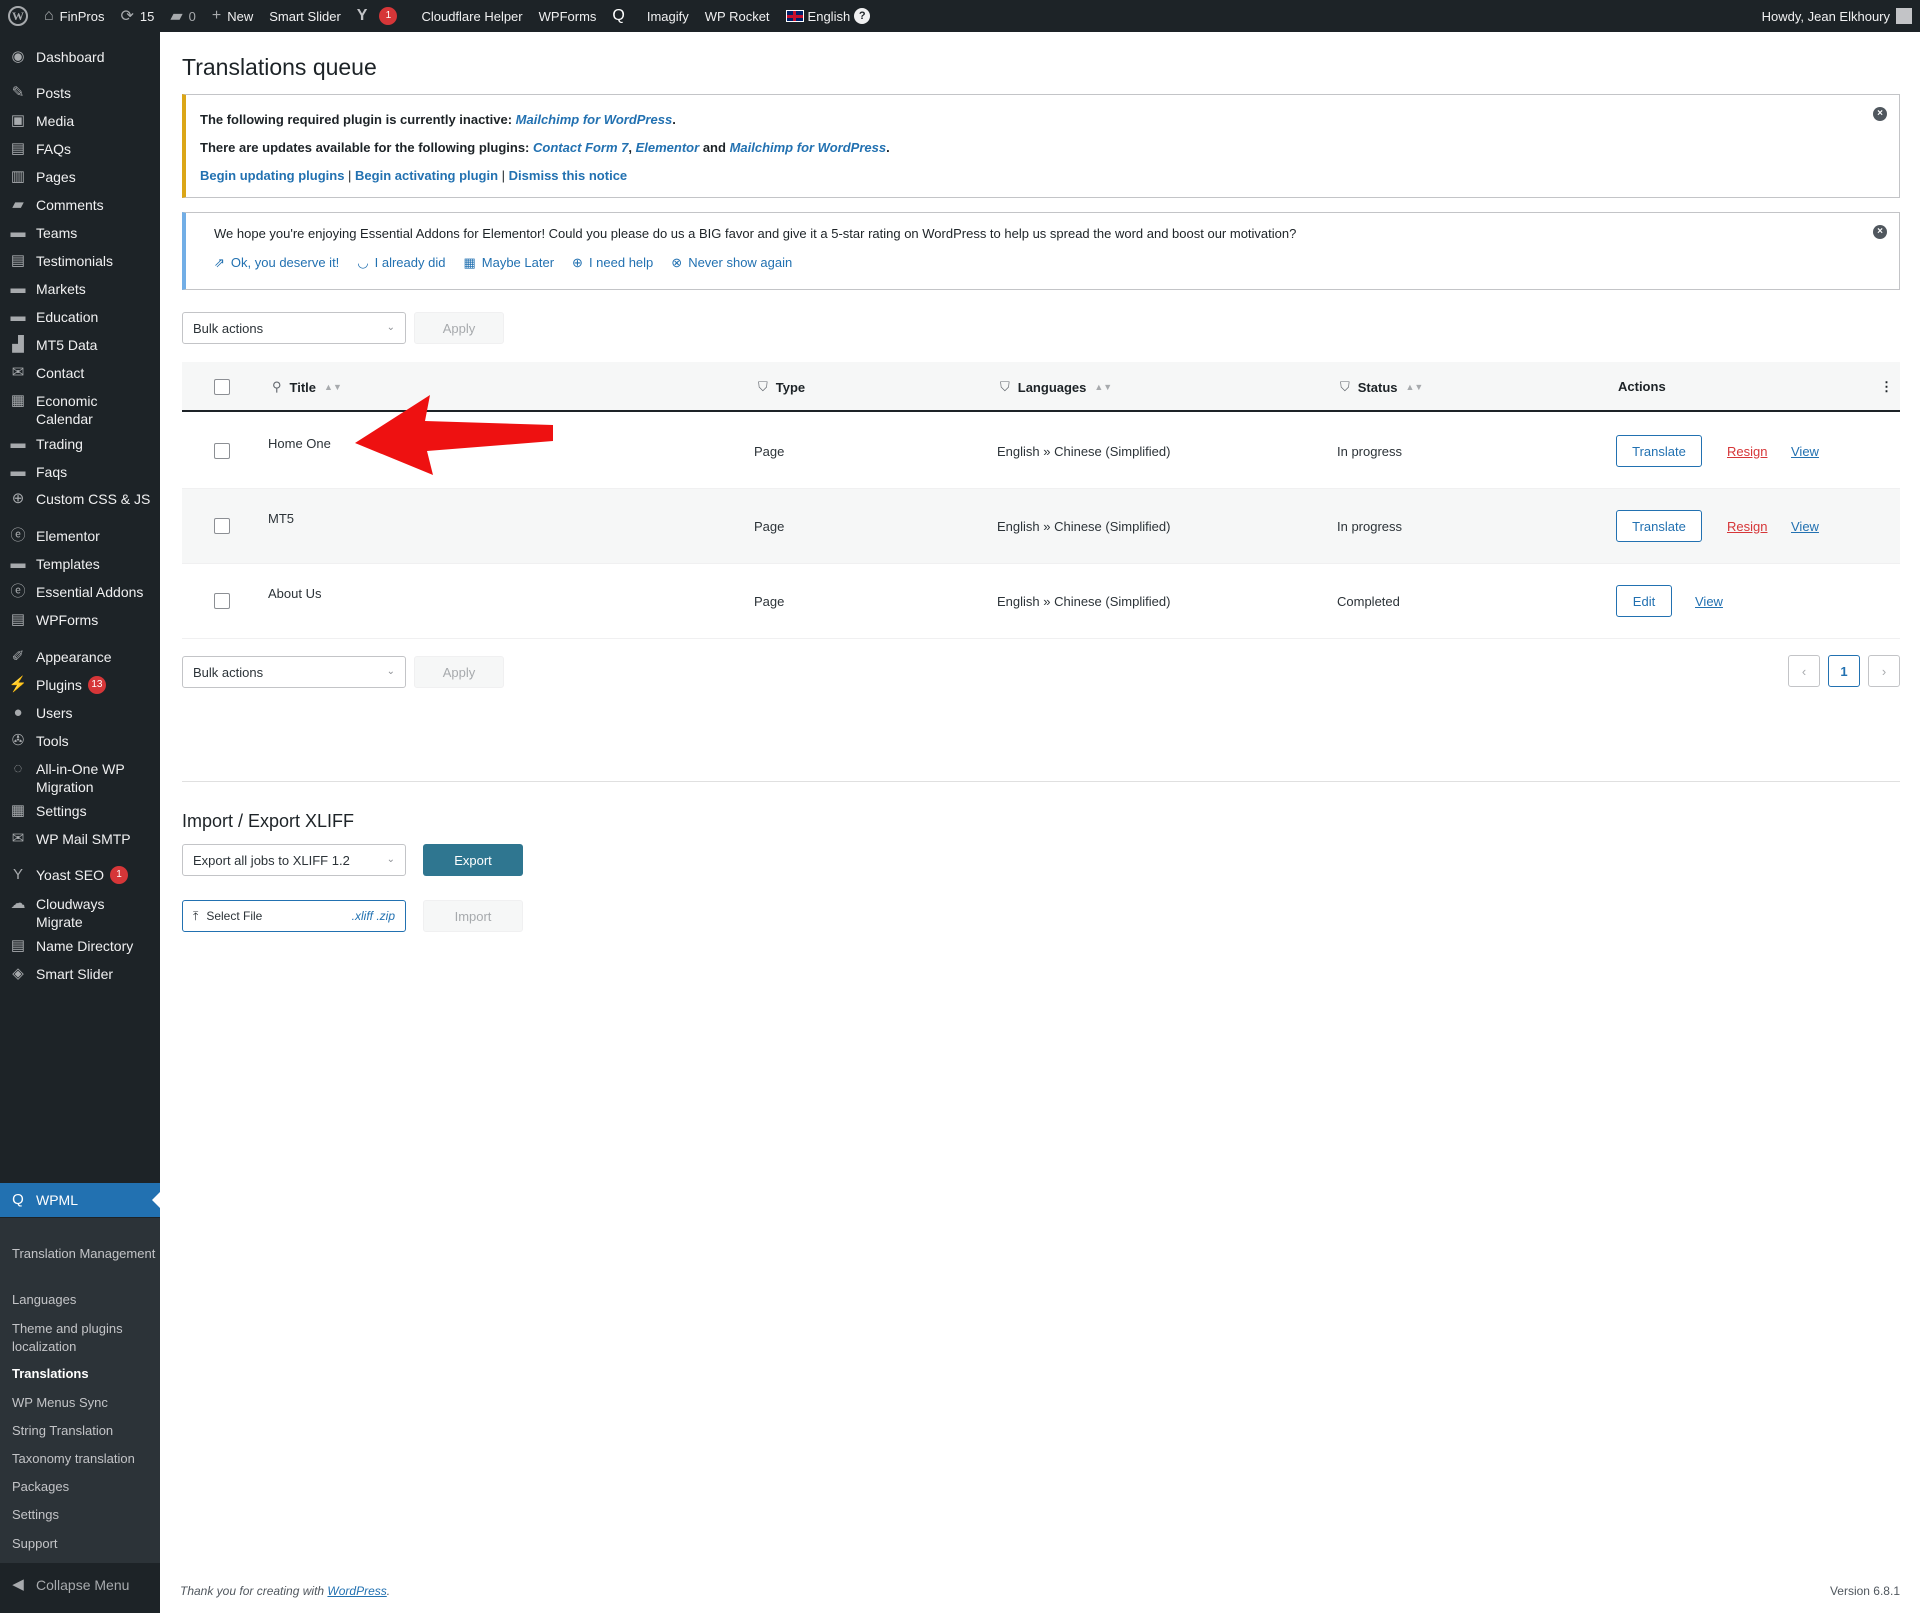 The width and height of the screenshot is (1920, 1613). Describe the element at coordinates (473, 860) in the screenshot. I see `export-button: Export` at that location.